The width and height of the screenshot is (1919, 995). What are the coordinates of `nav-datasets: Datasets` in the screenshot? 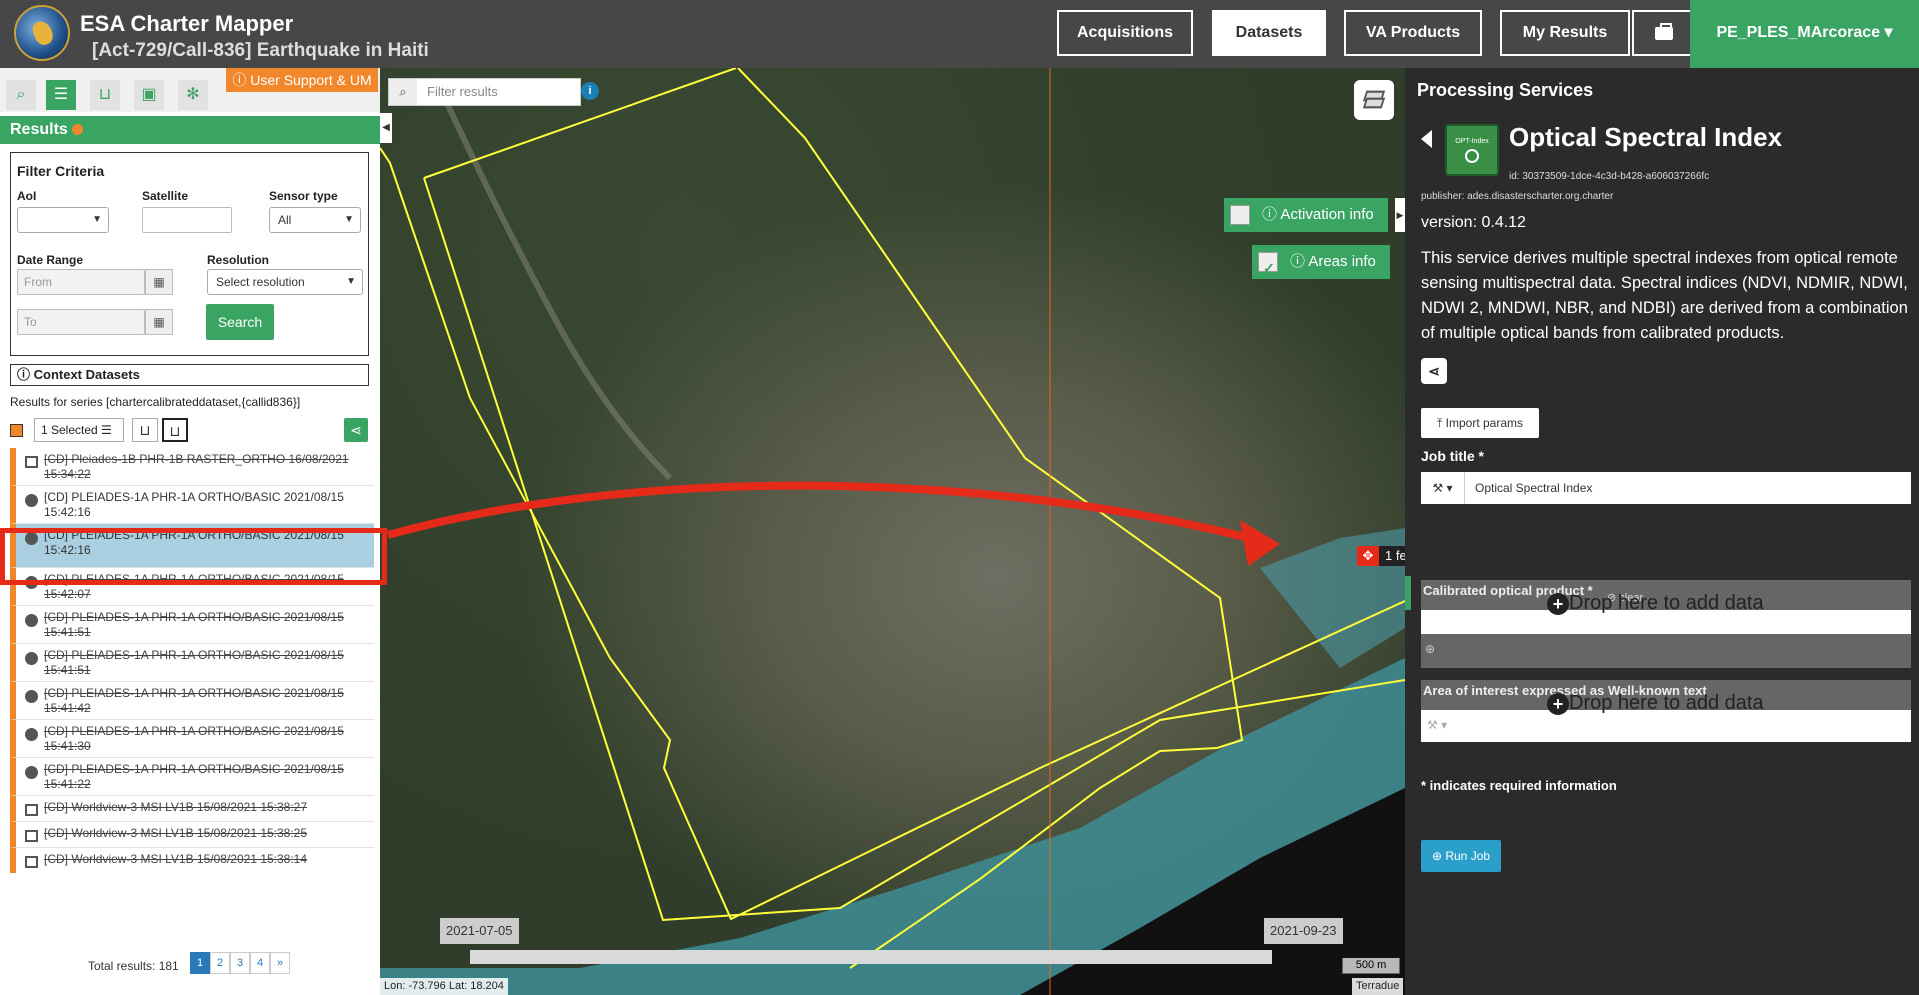 It's located at (1269, 33).